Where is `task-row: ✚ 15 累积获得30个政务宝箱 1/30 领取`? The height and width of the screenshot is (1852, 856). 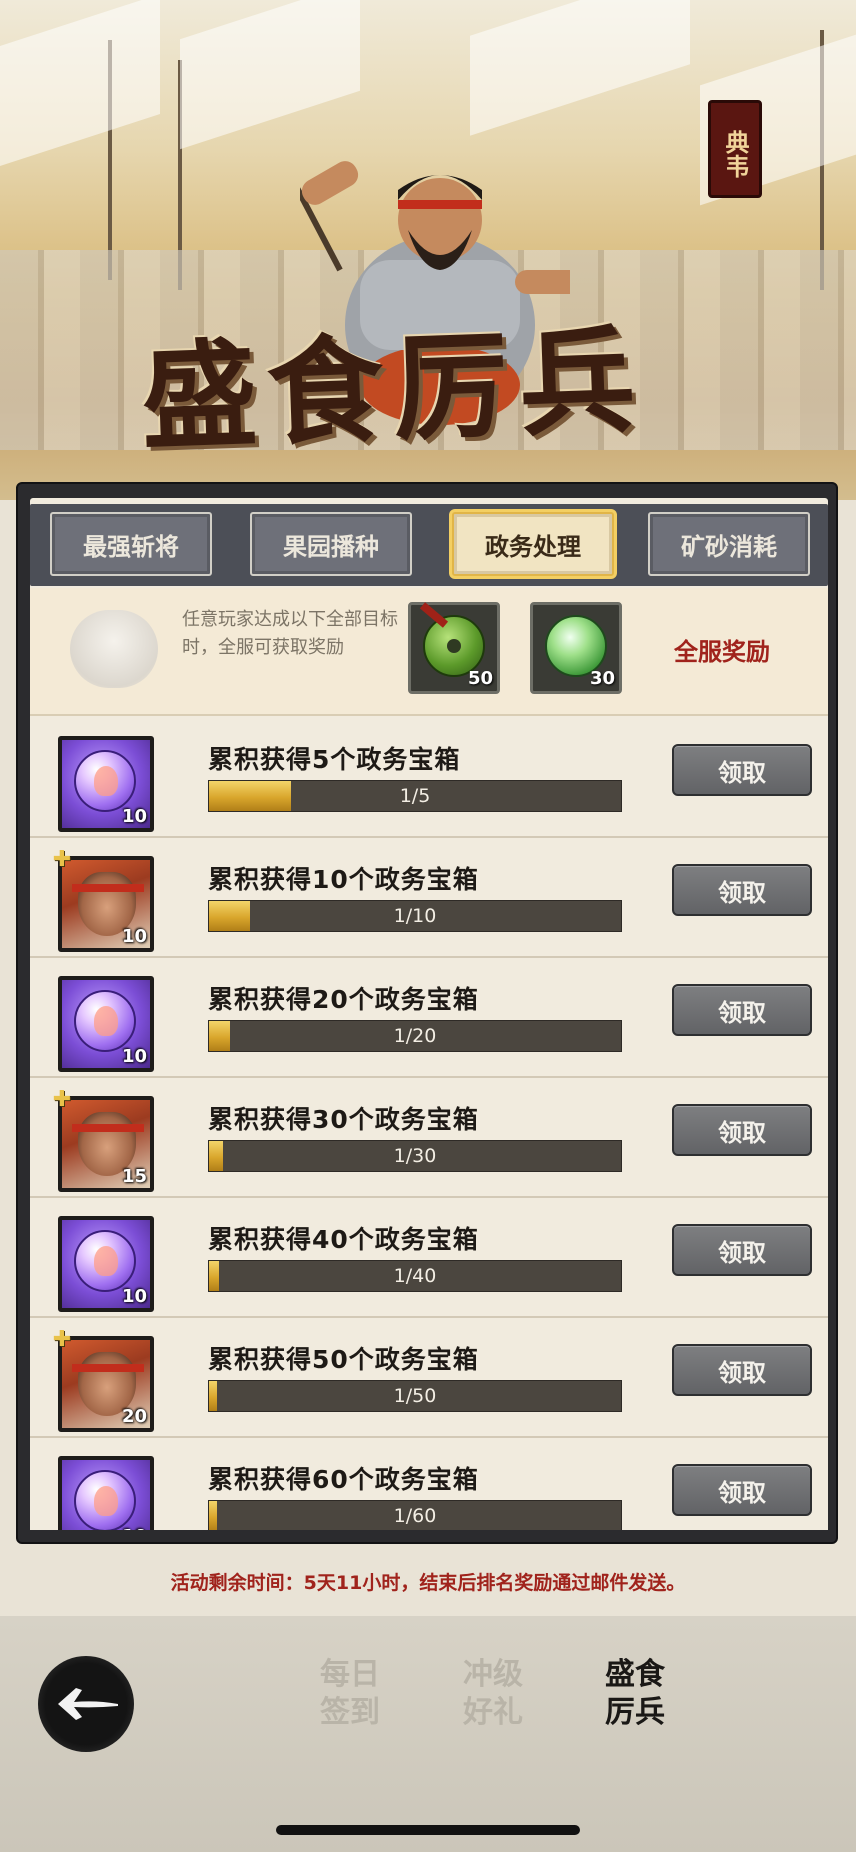 task-row: ✚ 15 累积获得30个政务宝箱 1/30 领取 is located at coordinates (429, 1139).